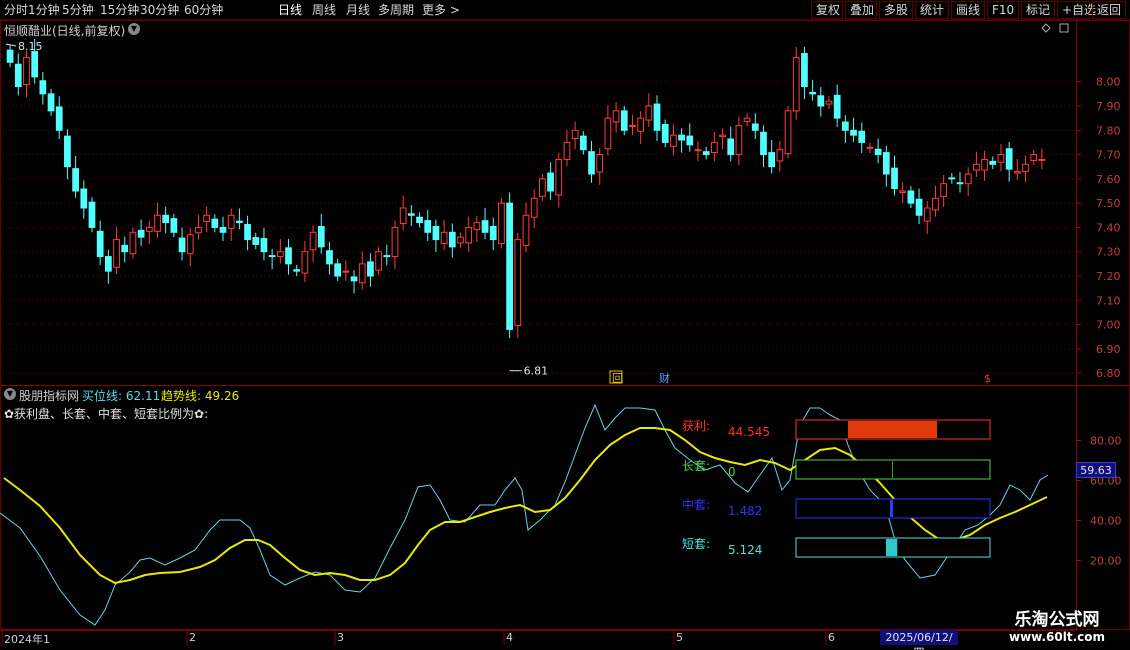 The height and width of the screenshot is (650, 1130). I want to click on low-marker-label: 6.81, so click(536, 371).